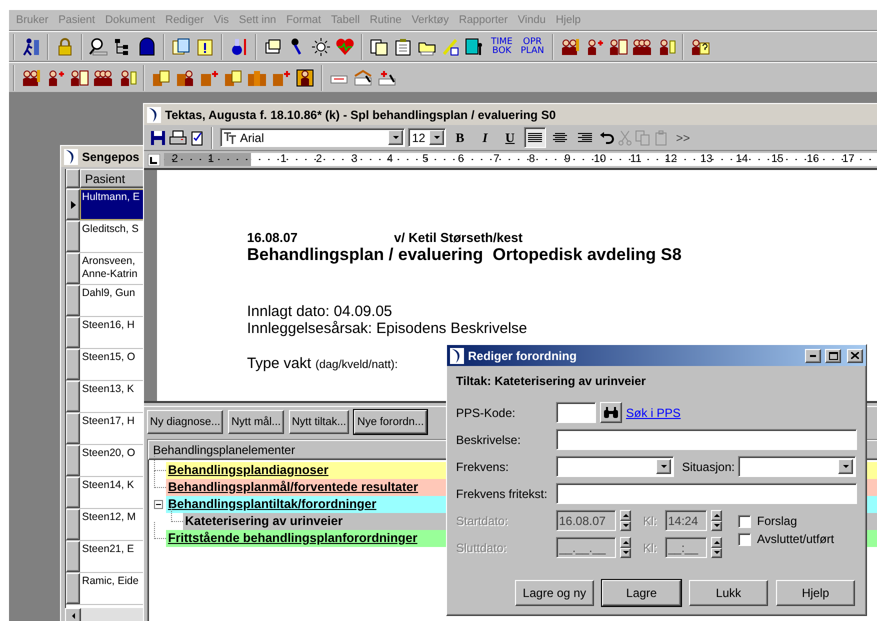 This screenshot has height=621, width=877. I want to click on notes-icon, so click(181, 46).